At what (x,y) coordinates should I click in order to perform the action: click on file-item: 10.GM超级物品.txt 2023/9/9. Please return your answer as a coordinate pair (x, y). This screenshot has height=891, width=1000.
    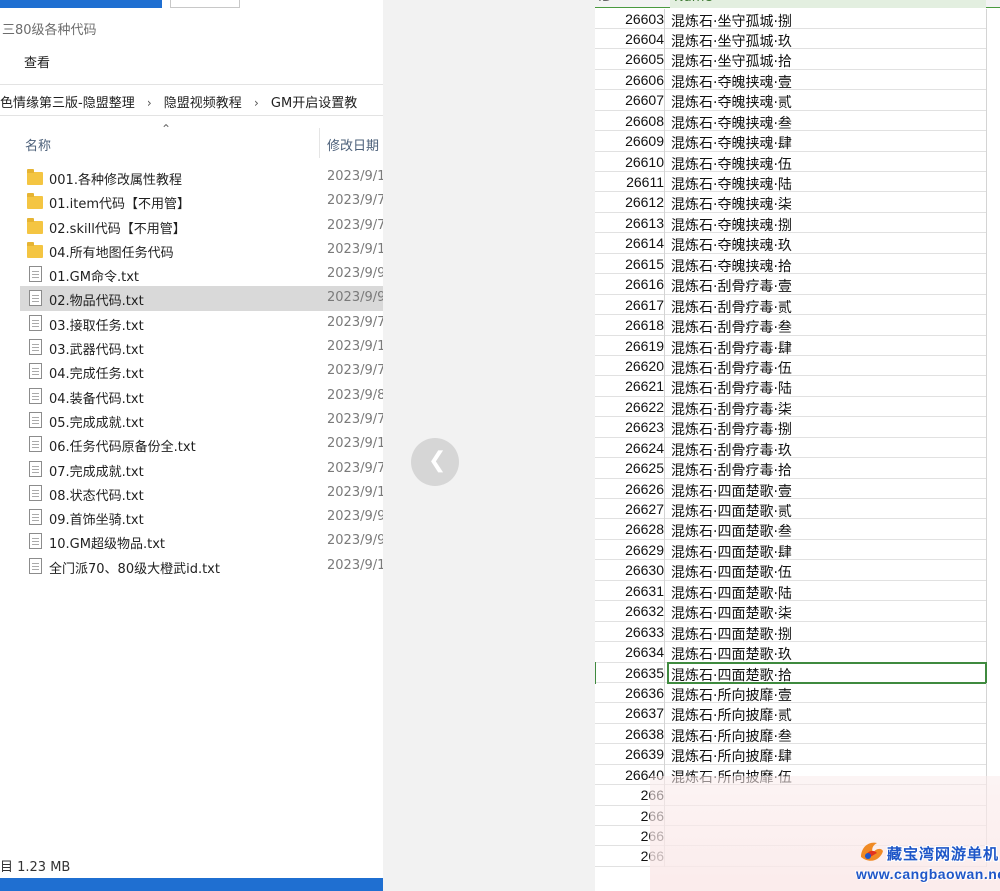
    Looking at the image, I should click on (201, 541).